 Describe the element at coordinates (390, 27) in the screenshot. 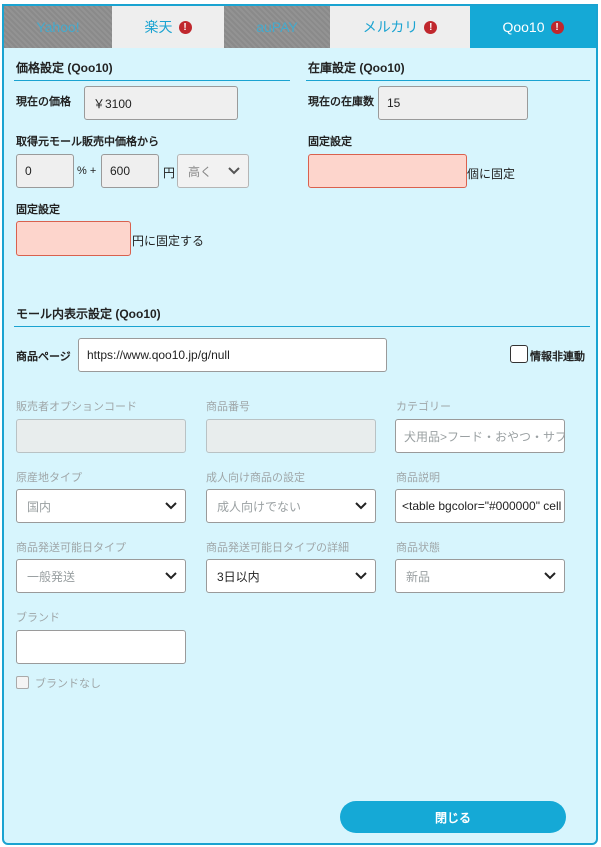

I see `tab-label: メルカリ` at that location.